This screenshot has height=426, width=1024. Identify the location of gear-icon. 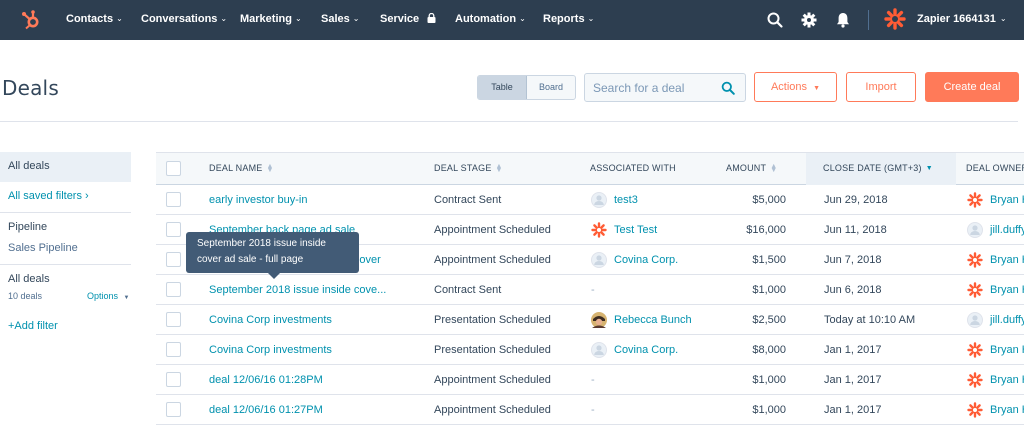
(809, 20).